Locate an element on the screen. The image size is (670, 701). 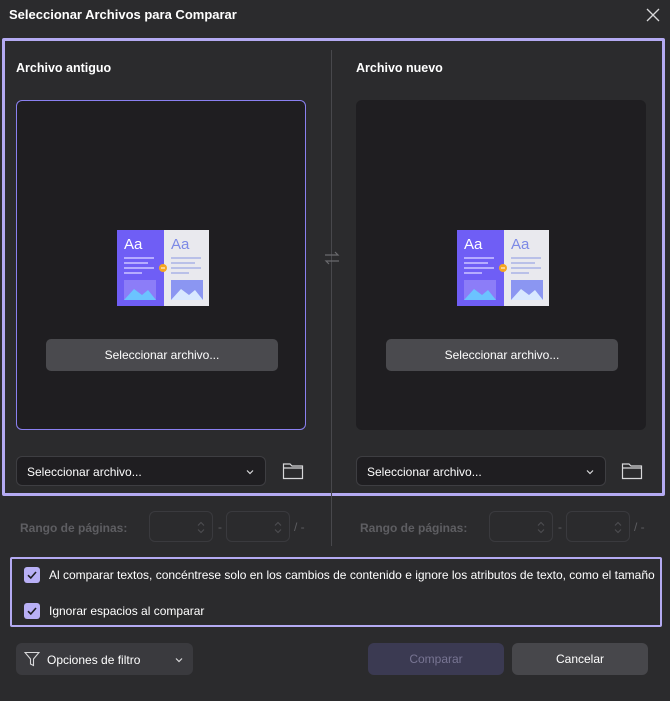
cancel-button: Cancelar is located at coordinates (580, 659).